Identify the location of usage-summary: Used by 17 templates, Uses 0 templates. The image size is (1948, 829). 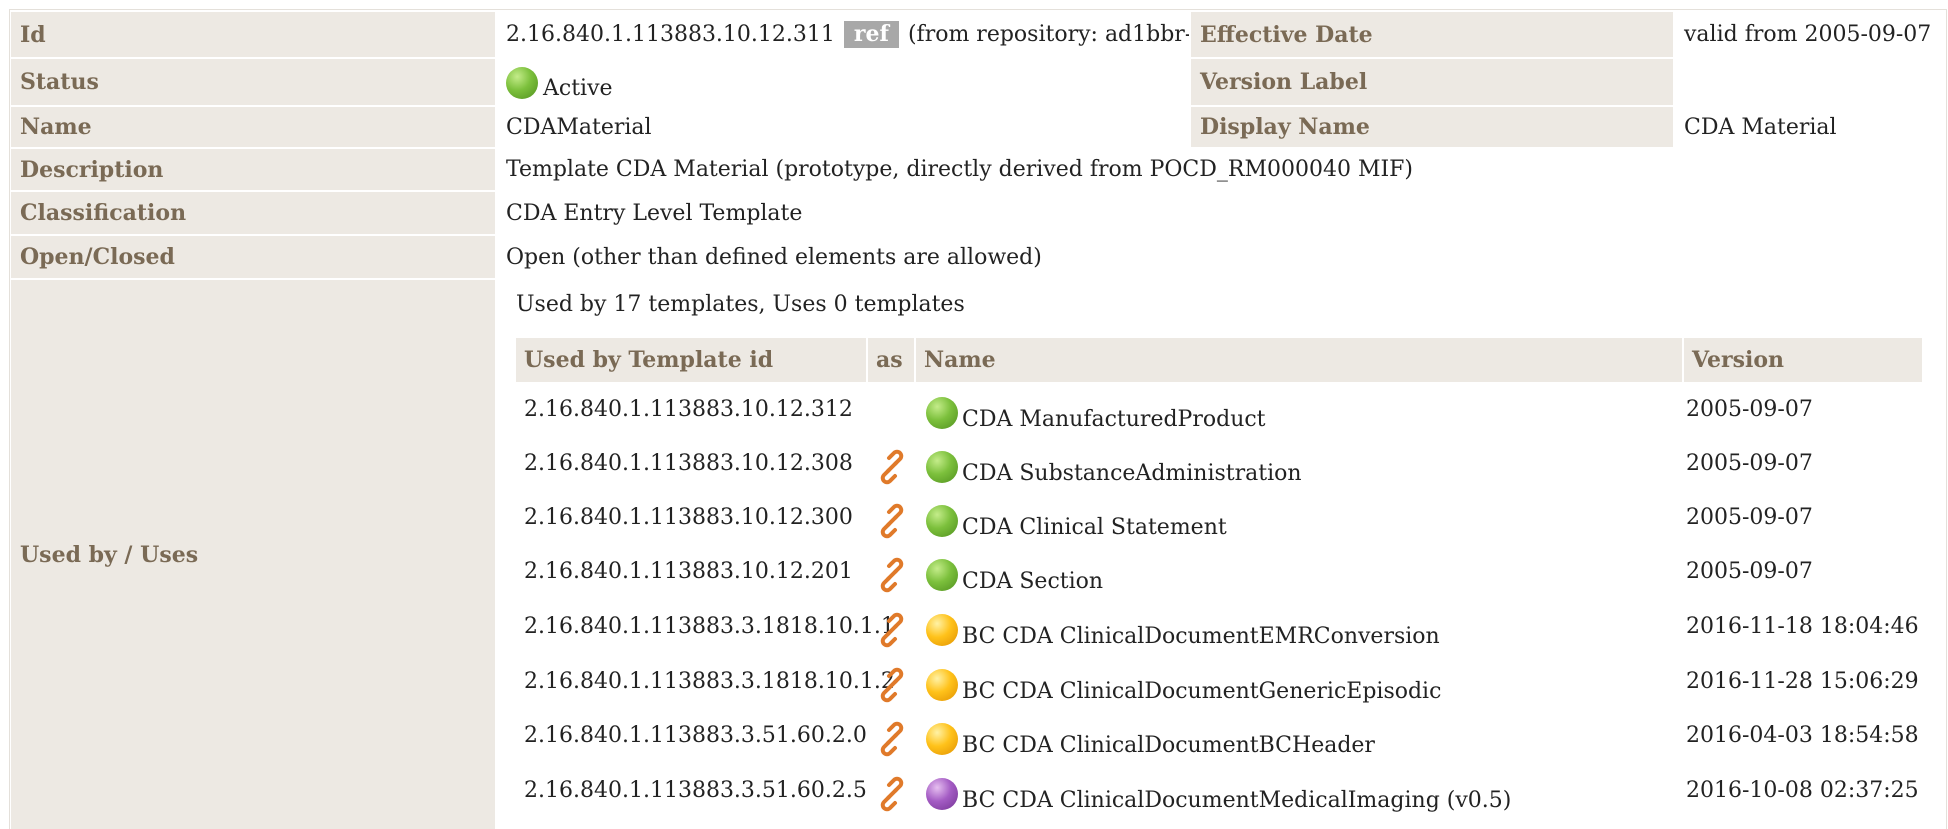
(740, 304).